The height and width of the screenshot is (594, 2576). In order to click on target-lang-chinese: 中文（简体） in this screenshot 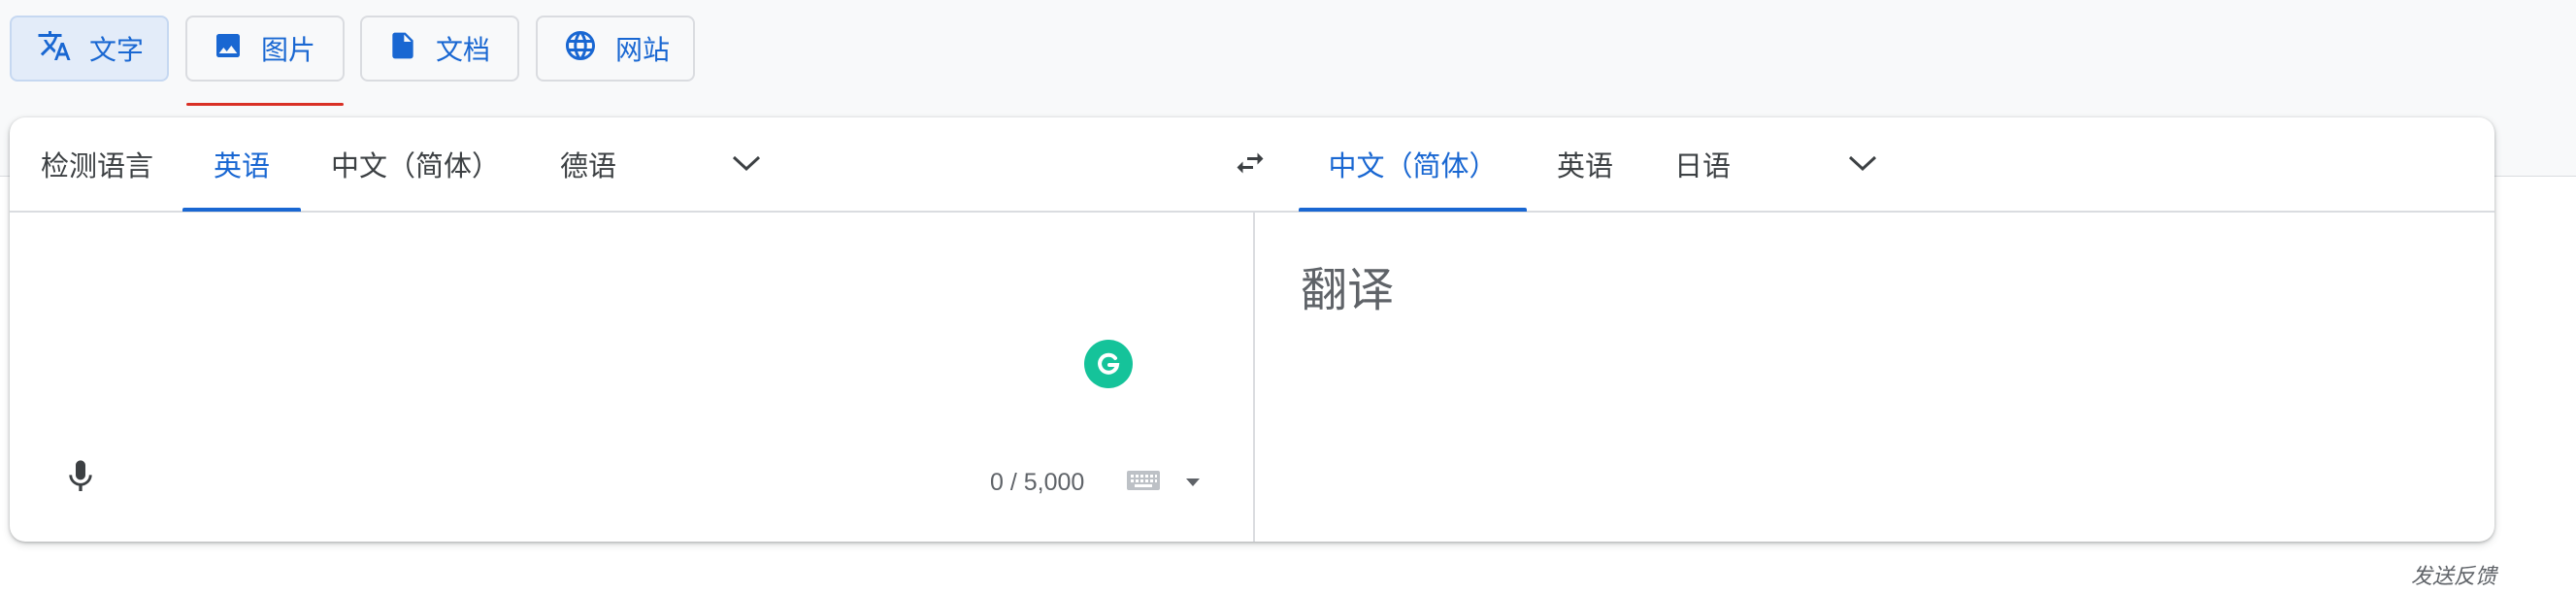, I will do `click(1413, 164)`.